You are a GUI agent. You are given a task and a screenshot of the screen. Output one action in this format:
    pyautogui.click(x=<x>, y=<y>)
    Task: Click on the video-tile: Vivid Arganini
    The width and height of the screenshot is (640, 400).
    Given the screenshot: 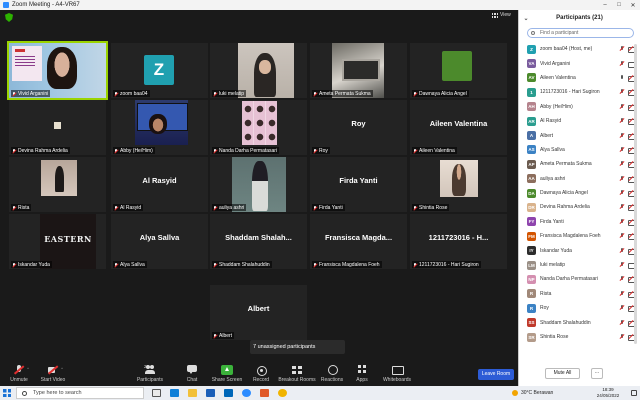 What is the action you would take?
    pyautogui.click(x=57, y=70)
    